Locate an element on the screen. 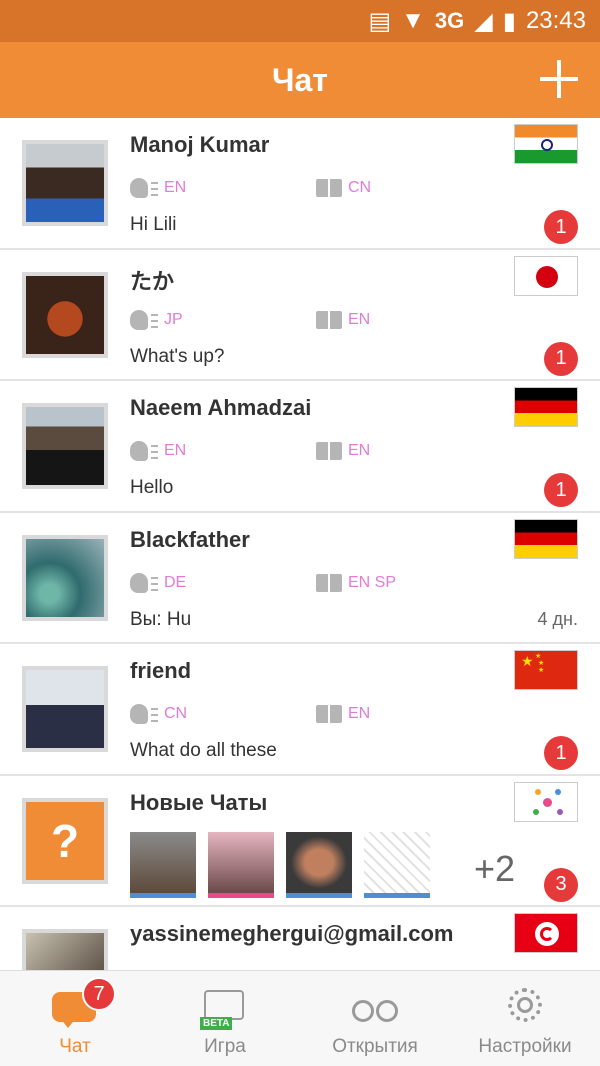 The image size is (600, 1066). tab-discoveries: Открытия is located at coordinates (375, 1018).